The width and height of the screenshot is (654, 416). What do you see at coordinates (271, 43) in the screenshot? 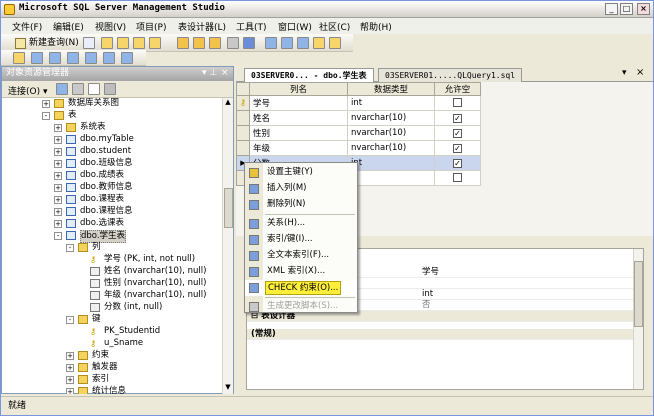
I see `registered-servers-icon` at bounding box center [271, 43].